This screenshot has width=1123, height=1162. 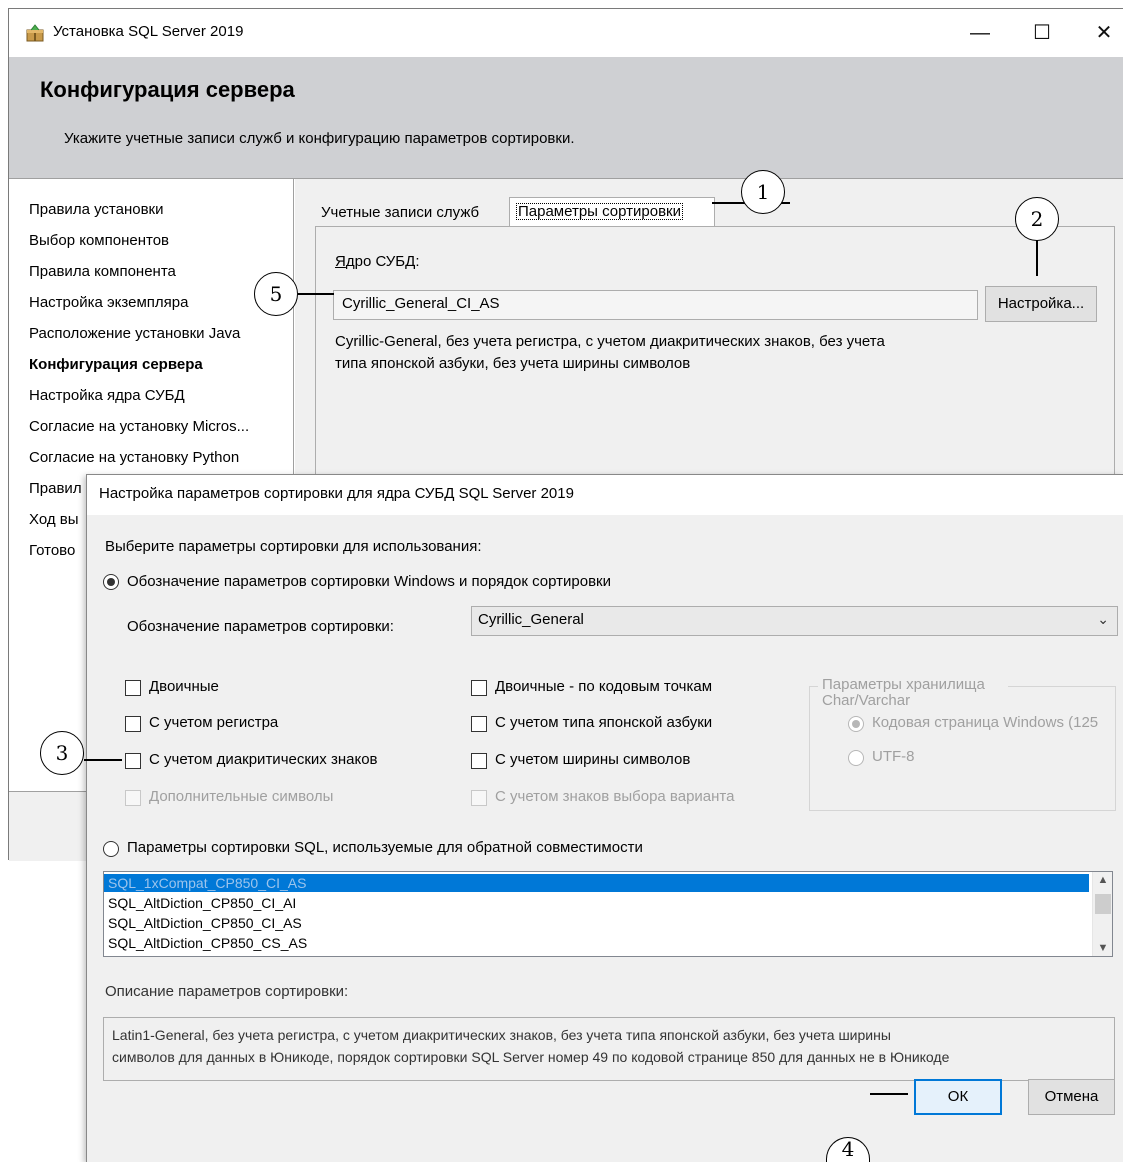 What do you see at coordinates (54, 519) in the screenshot?
I see `sidebar-item-progress: Ход вы` at bounding box center [54, 519].